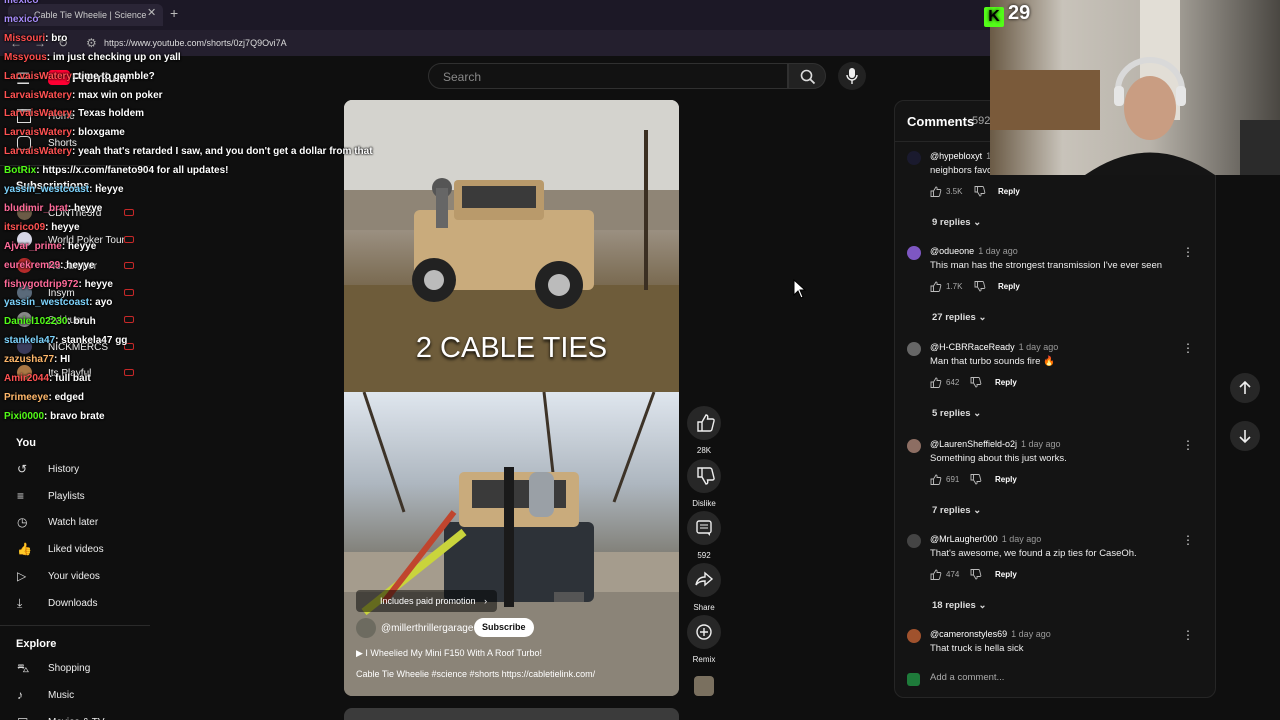 This screenshot has width=1280, height=720. Describe the element at coordinates (1245, 388) in the screenshot. I see `previous-short-button` at that location.